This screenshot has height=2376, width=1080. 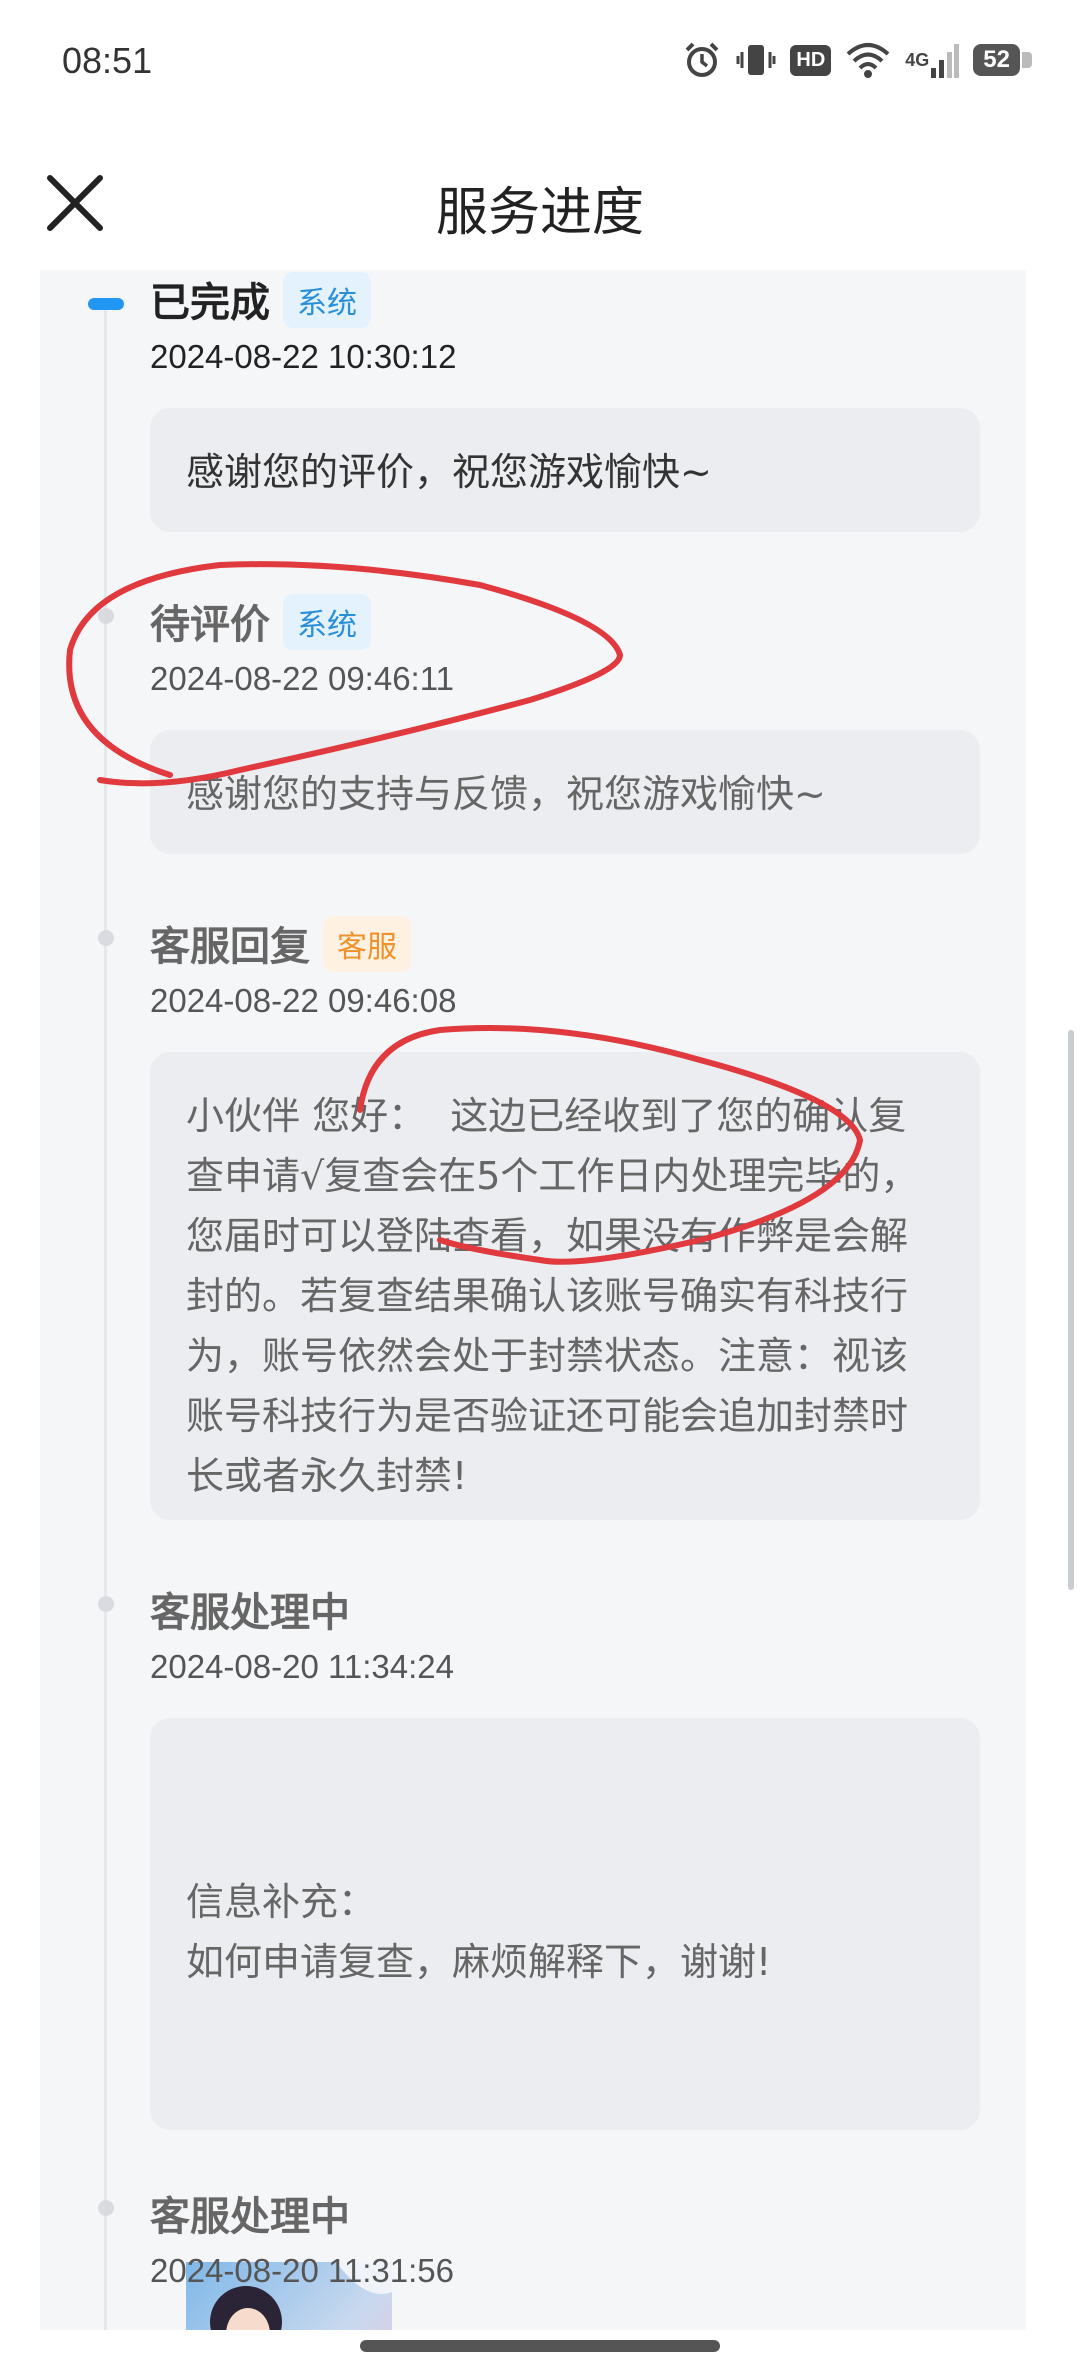 I want to click on home-indicator, so click(x=540, y=2346).